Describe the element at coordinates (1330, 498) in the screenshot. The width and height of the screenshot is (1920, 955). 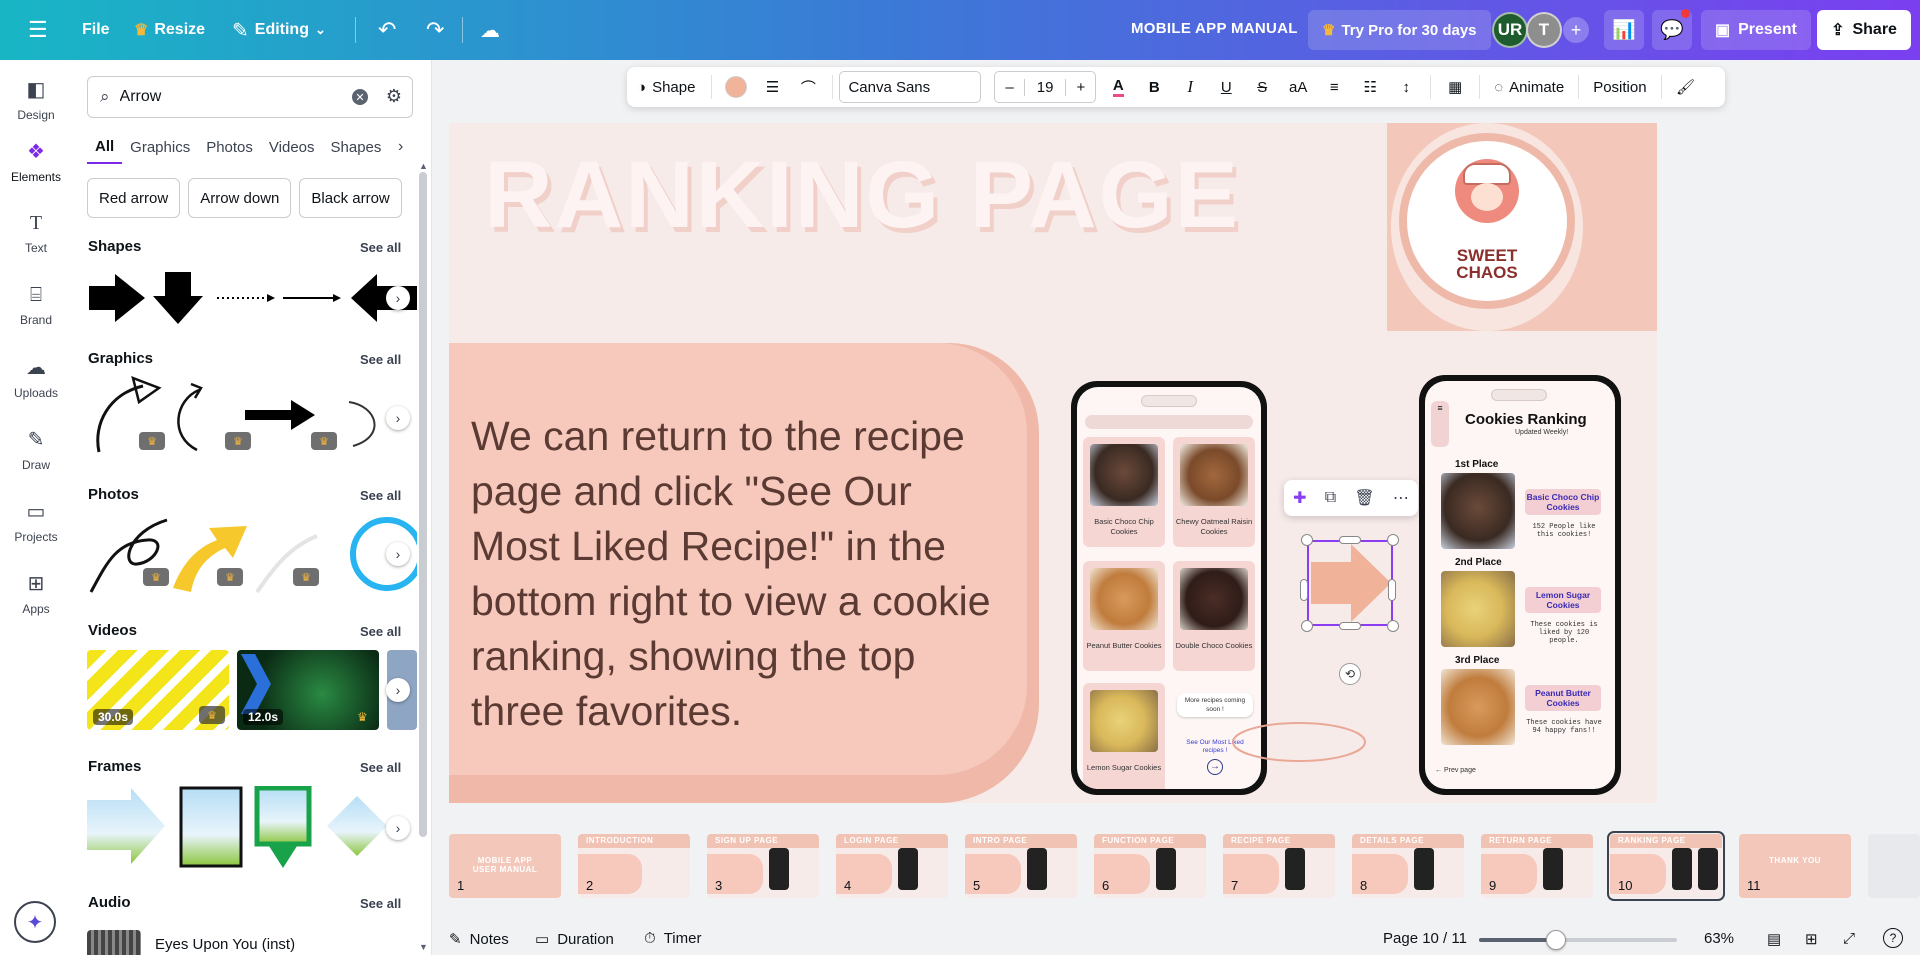
I see `duplicate-button: ⧉` at that location.